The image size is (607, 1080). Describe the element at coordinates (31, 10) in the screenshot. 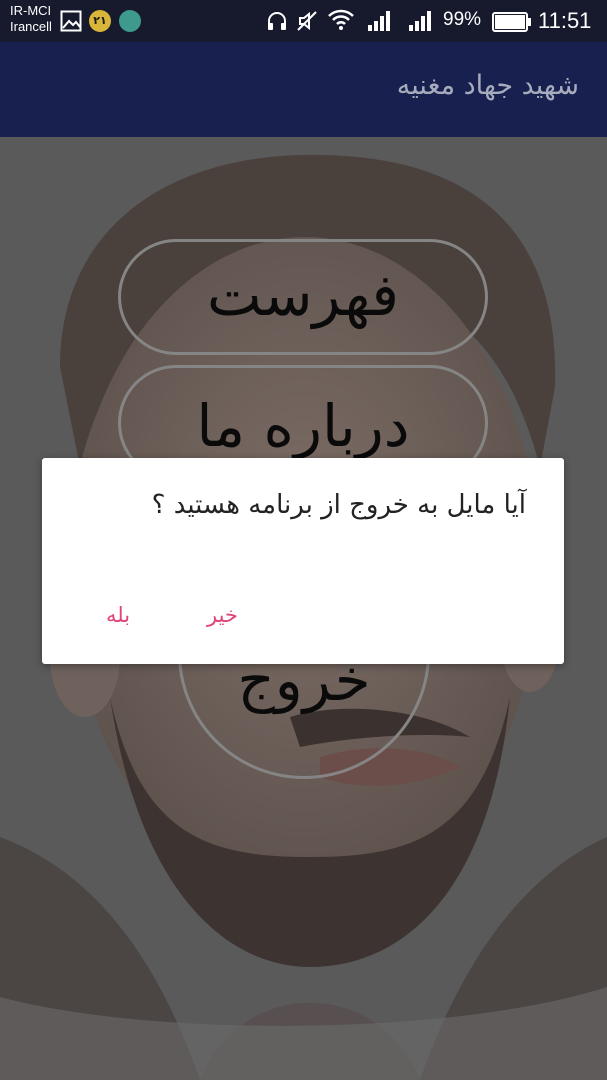

I see `carrier-primary: IR-MCI` at that location.